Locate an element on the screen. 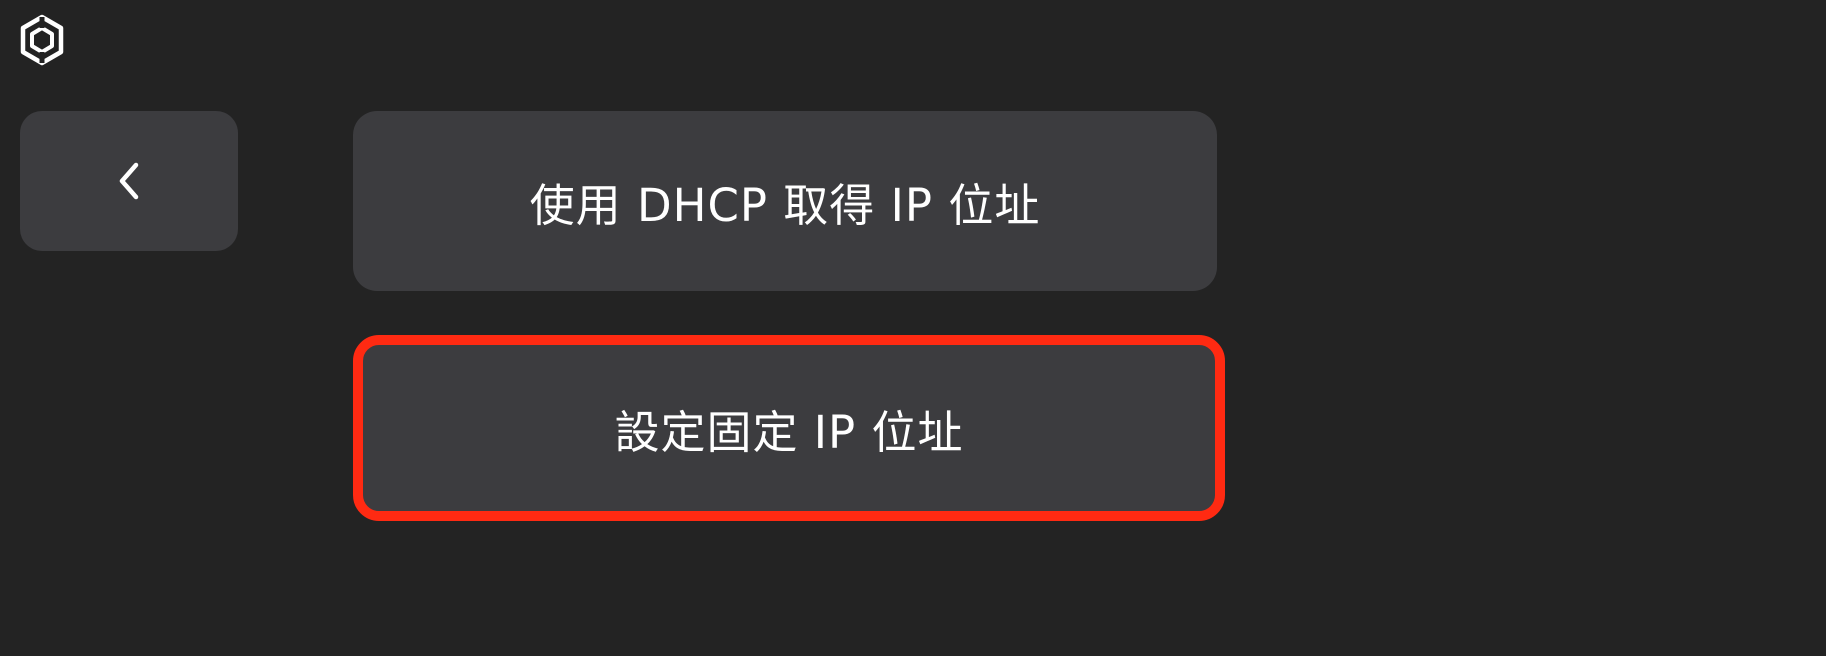 This screenshot has width=1826, height=656. hexagon-logo-icon is located at coordinates (42, 40).